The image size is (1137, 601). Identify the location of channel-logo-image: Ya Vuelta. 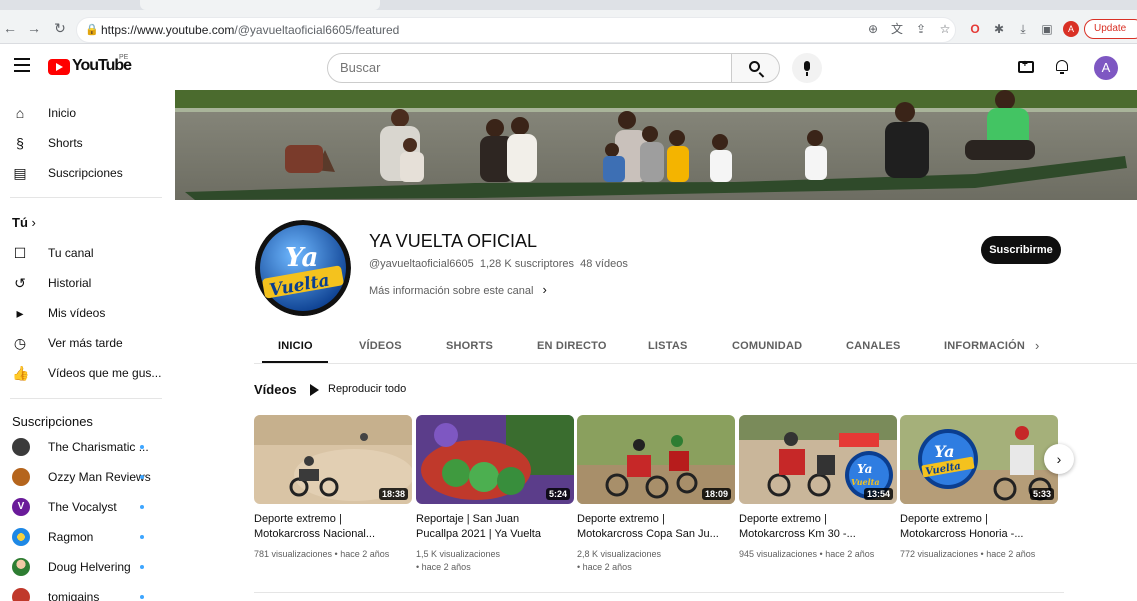
(303, 268).